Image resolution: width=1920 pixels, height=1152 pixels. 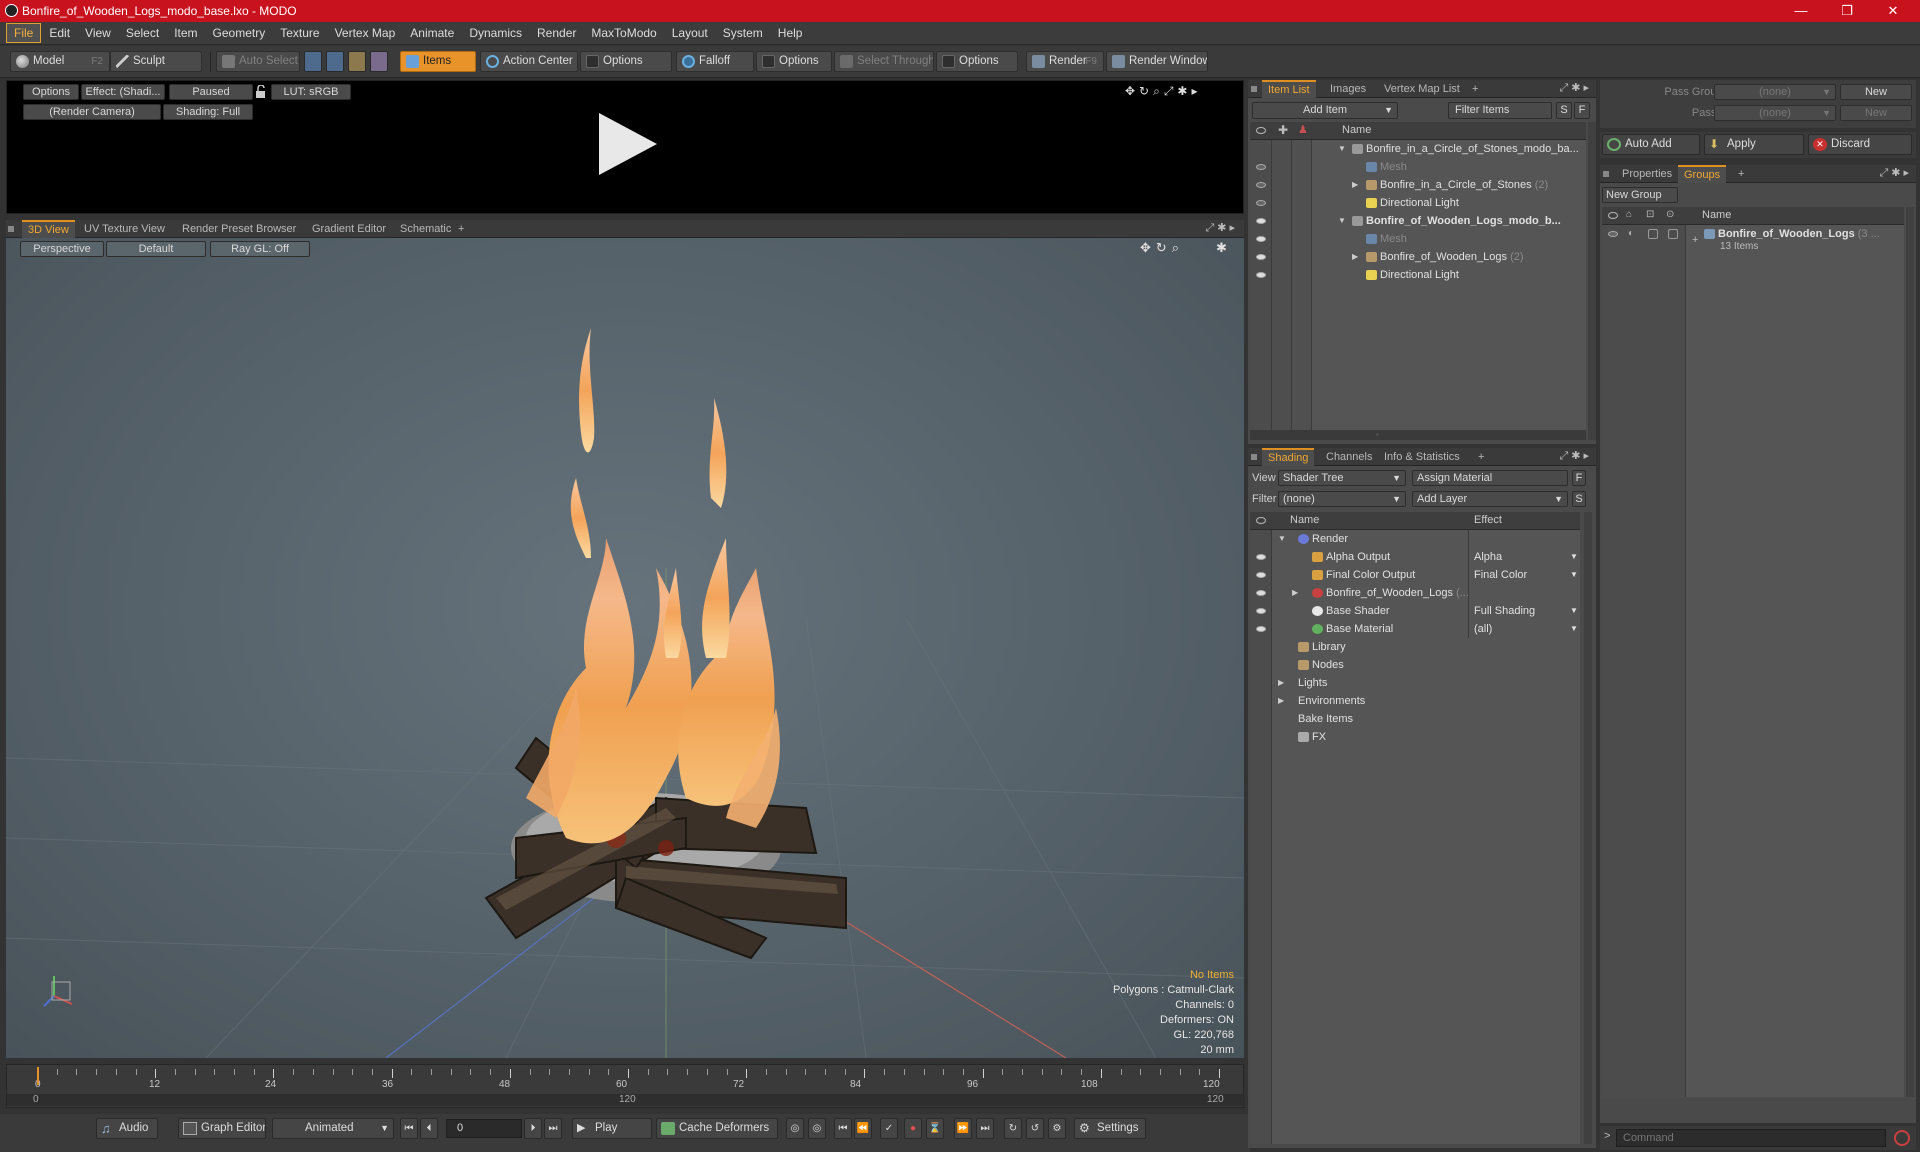 What do you see at coordinates (313, 61) in the screenshot?
I see `vertices-mode-icon` at bounding box center [313, 61].